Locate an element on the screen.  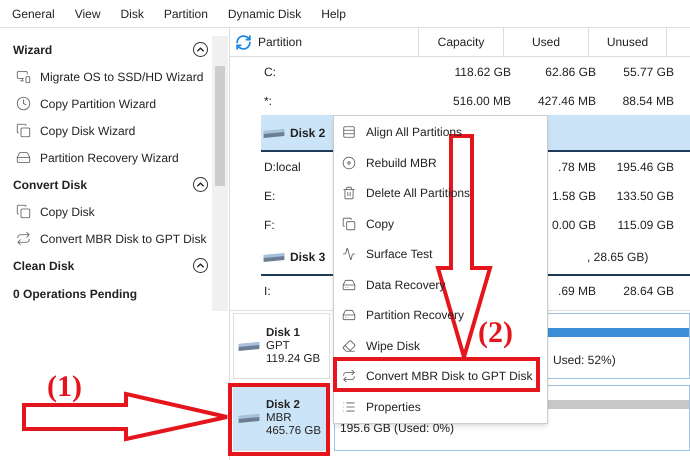
section-title: Clean Disk is located at coordinates (43, 266).